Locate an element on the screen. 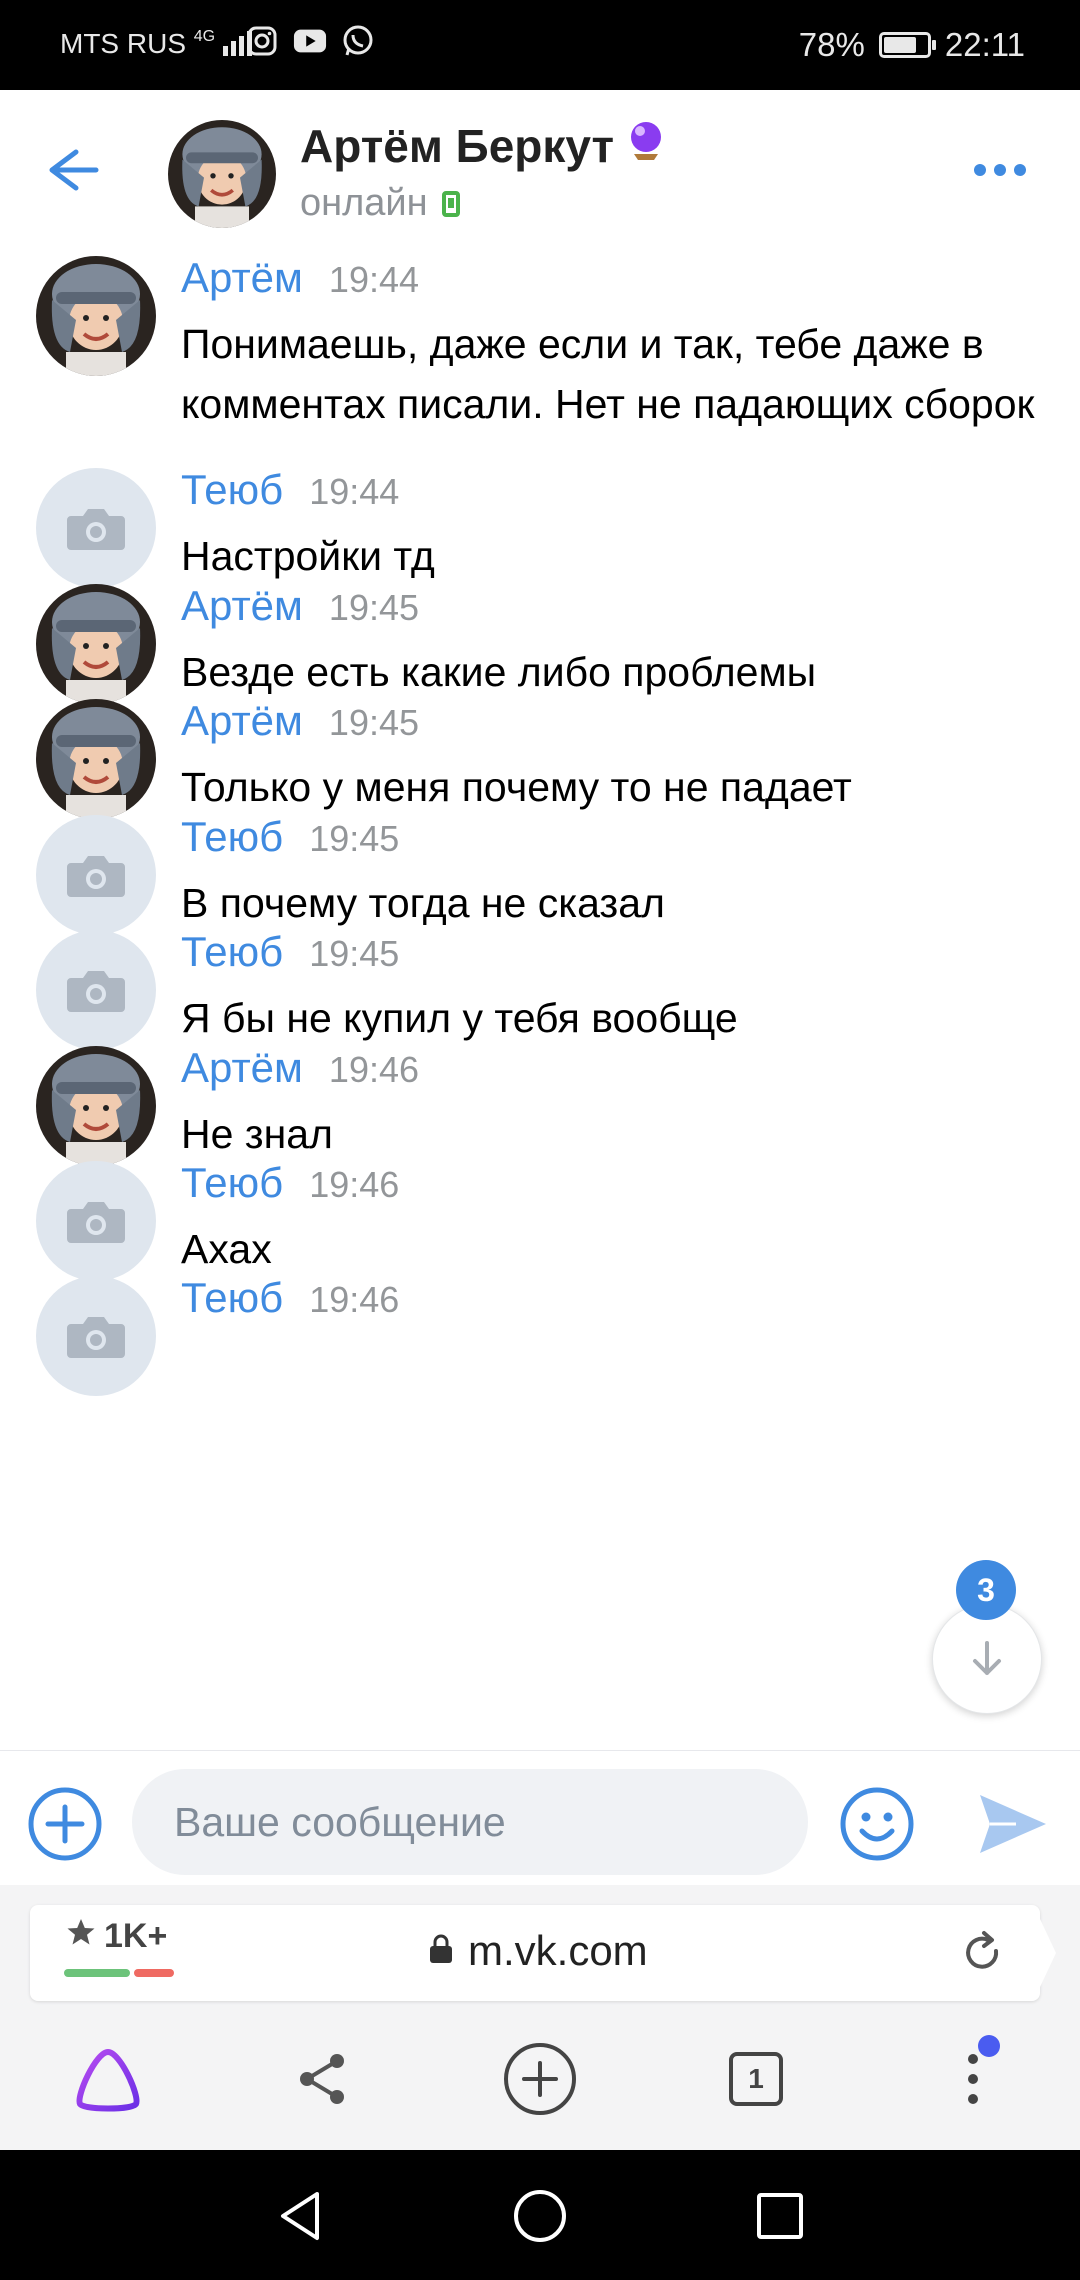 Image resolution: width=1080 pixels, height=2280 pixels. system-navigation-bar is located at coordinates (540, 2215).